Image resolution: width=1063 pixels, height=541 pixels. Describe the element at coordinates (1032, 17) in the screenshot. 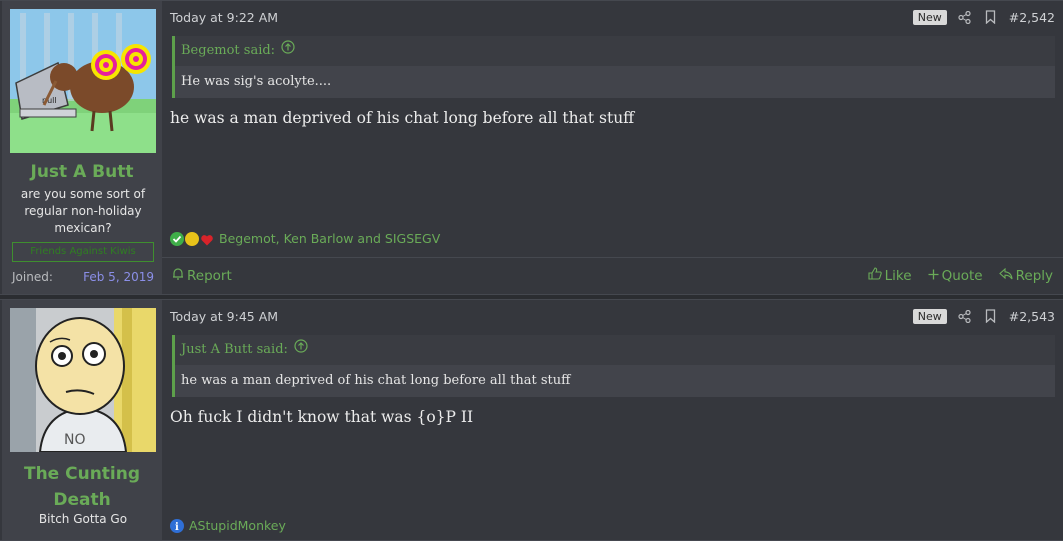

I see `post-number: #2,542` at that location.